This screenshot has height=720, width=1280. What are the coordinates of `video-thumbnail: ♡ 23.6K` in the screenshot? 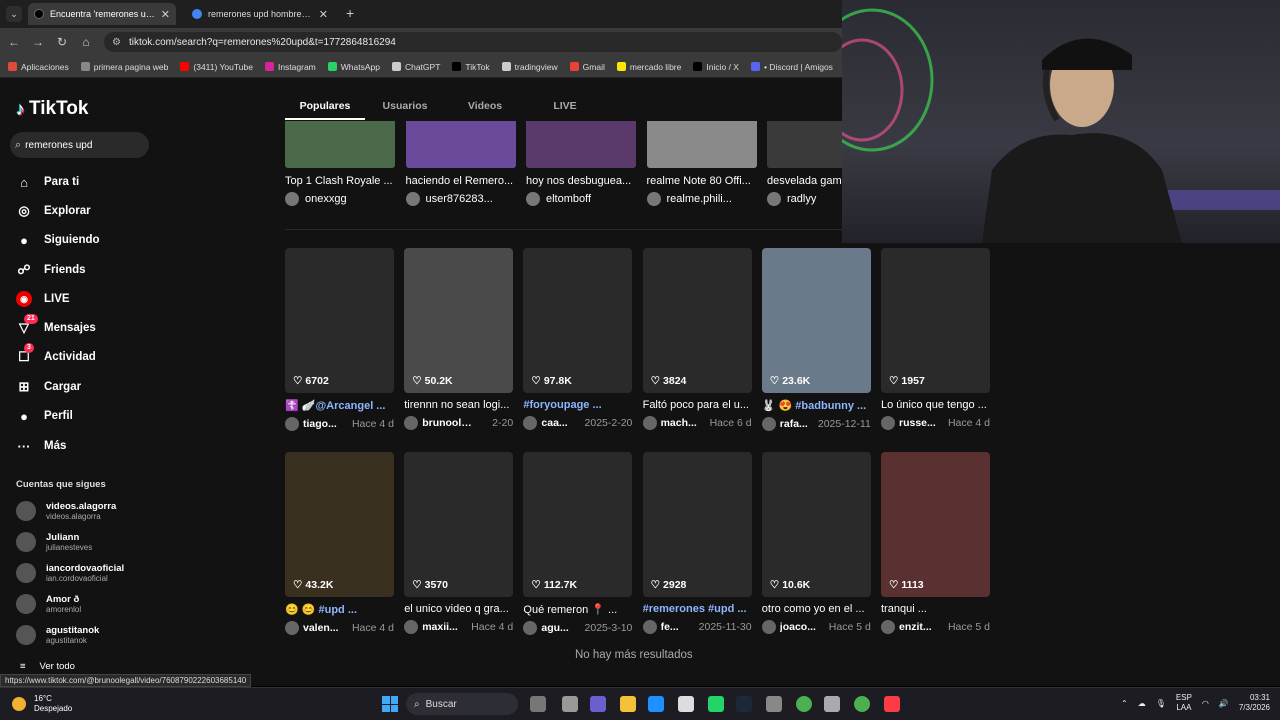 It's located at (816, 320).